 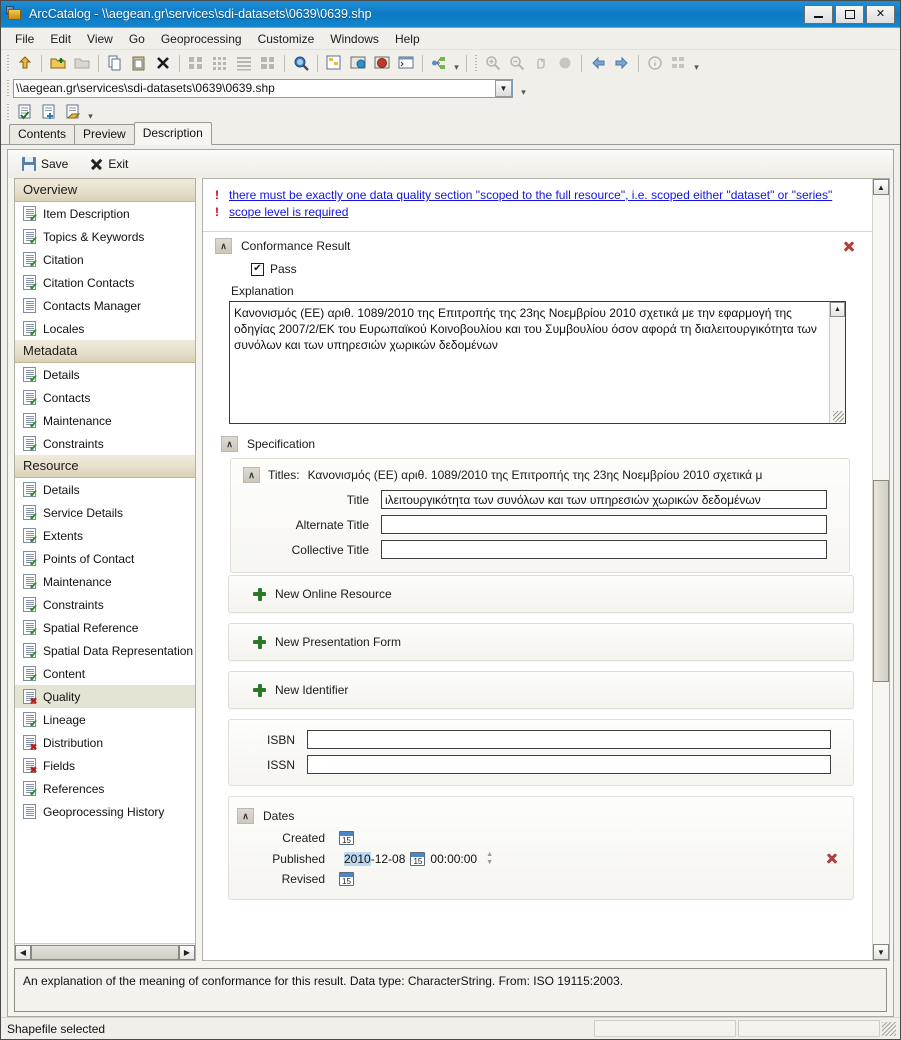 I want to click on forward-arrow-icon, so click(x=622, y=63).